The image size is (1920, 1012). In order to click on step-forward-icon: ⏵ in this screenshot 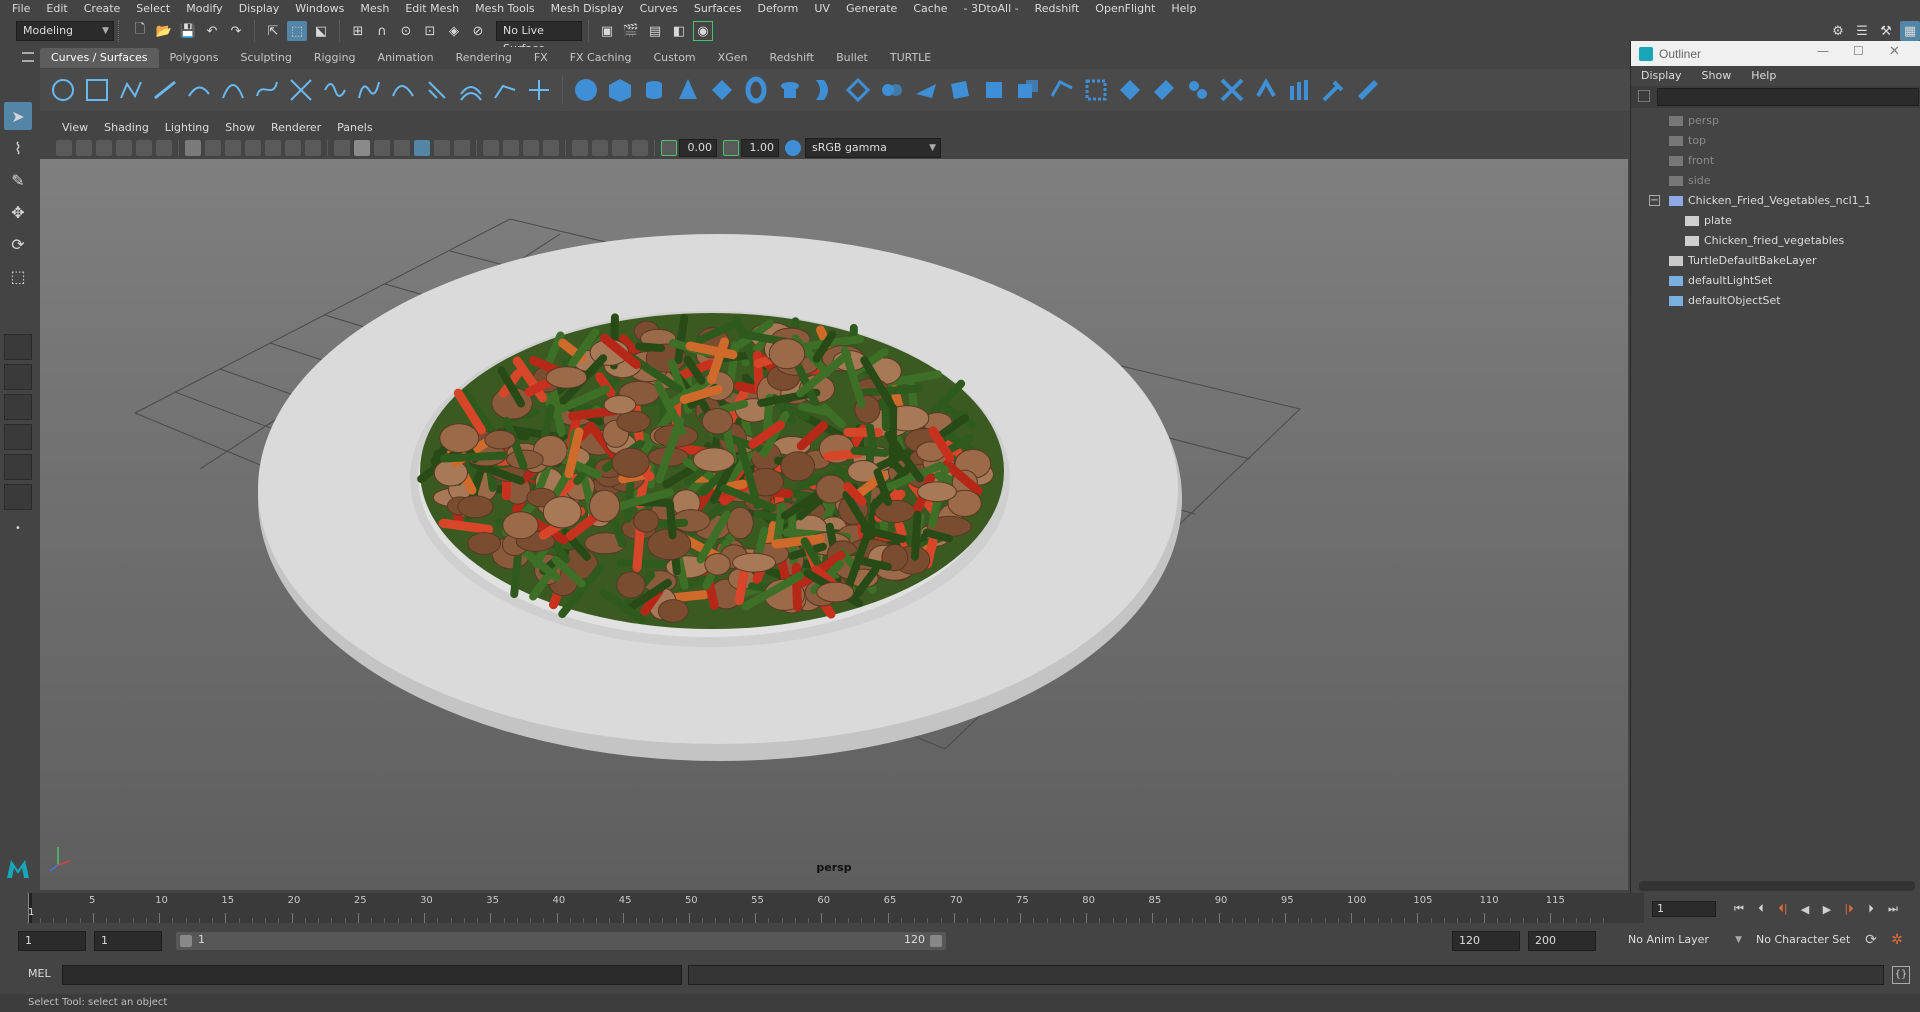, I will do `click(1871, 909)`.